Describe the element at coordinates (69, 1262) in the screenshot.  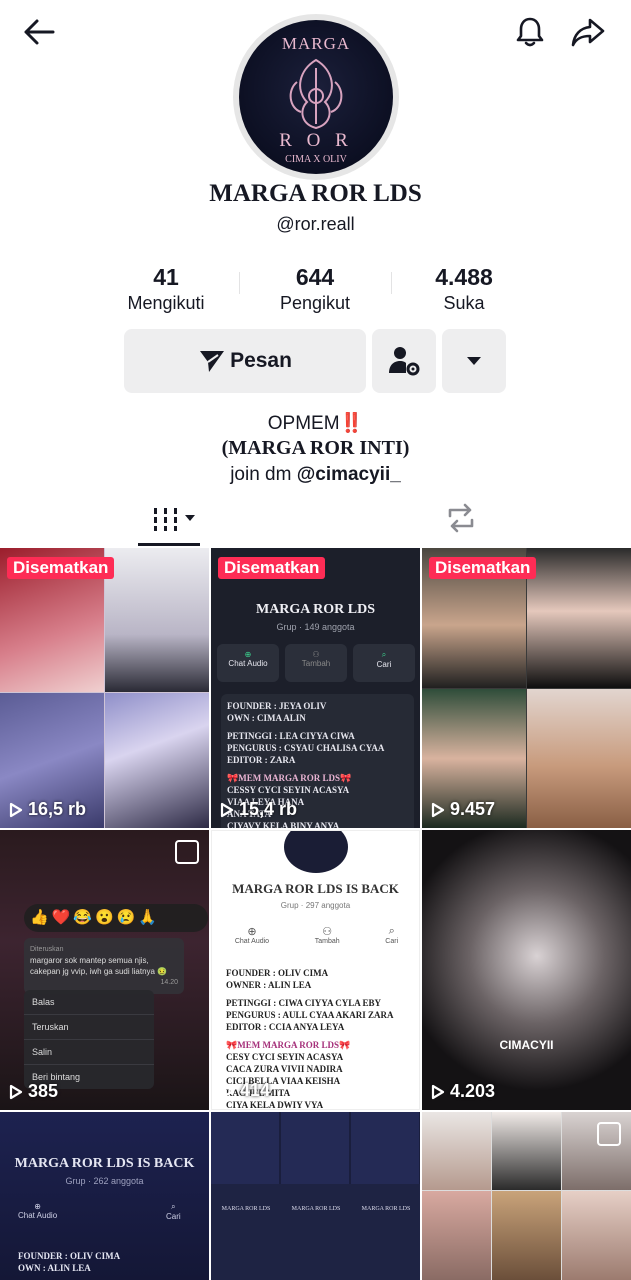
I see `member-list: FOUNDER : OLIV CIMA OWN : ALIN LEA` at that location.